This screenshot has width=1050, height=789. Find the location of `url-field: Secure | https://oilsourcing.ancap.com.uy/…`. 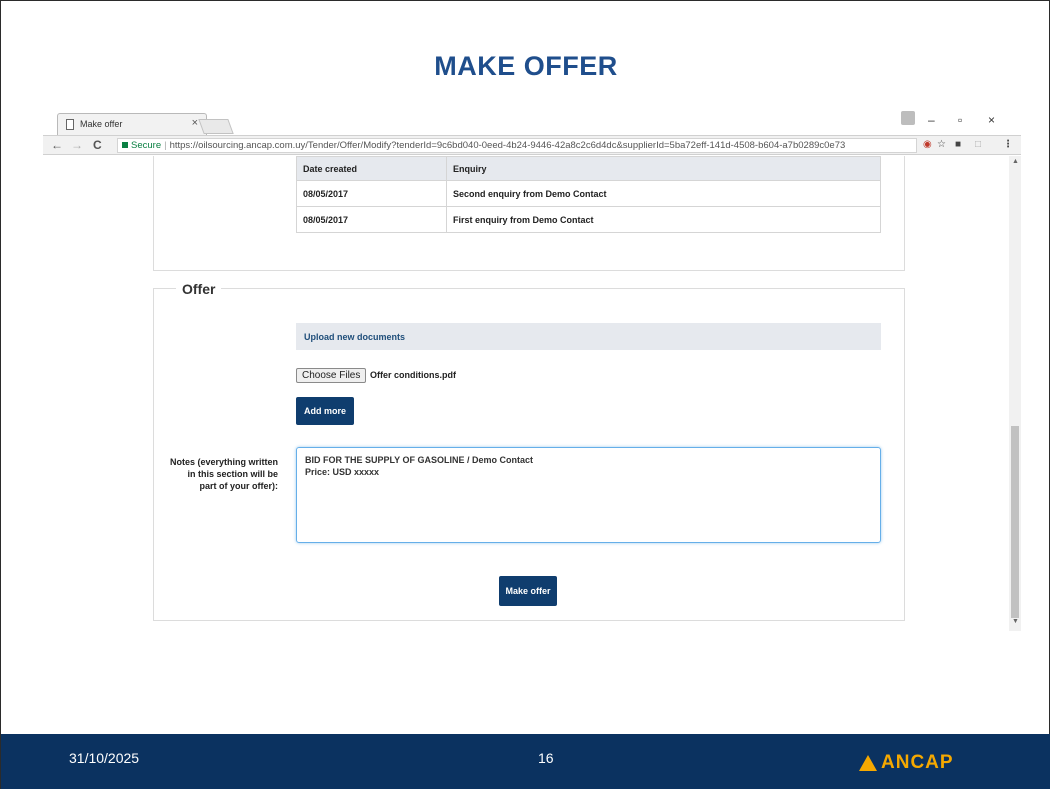

url-field: Secure | https://oilsourcing.ancap.com.uy/… is located at coordinates (517, 145).